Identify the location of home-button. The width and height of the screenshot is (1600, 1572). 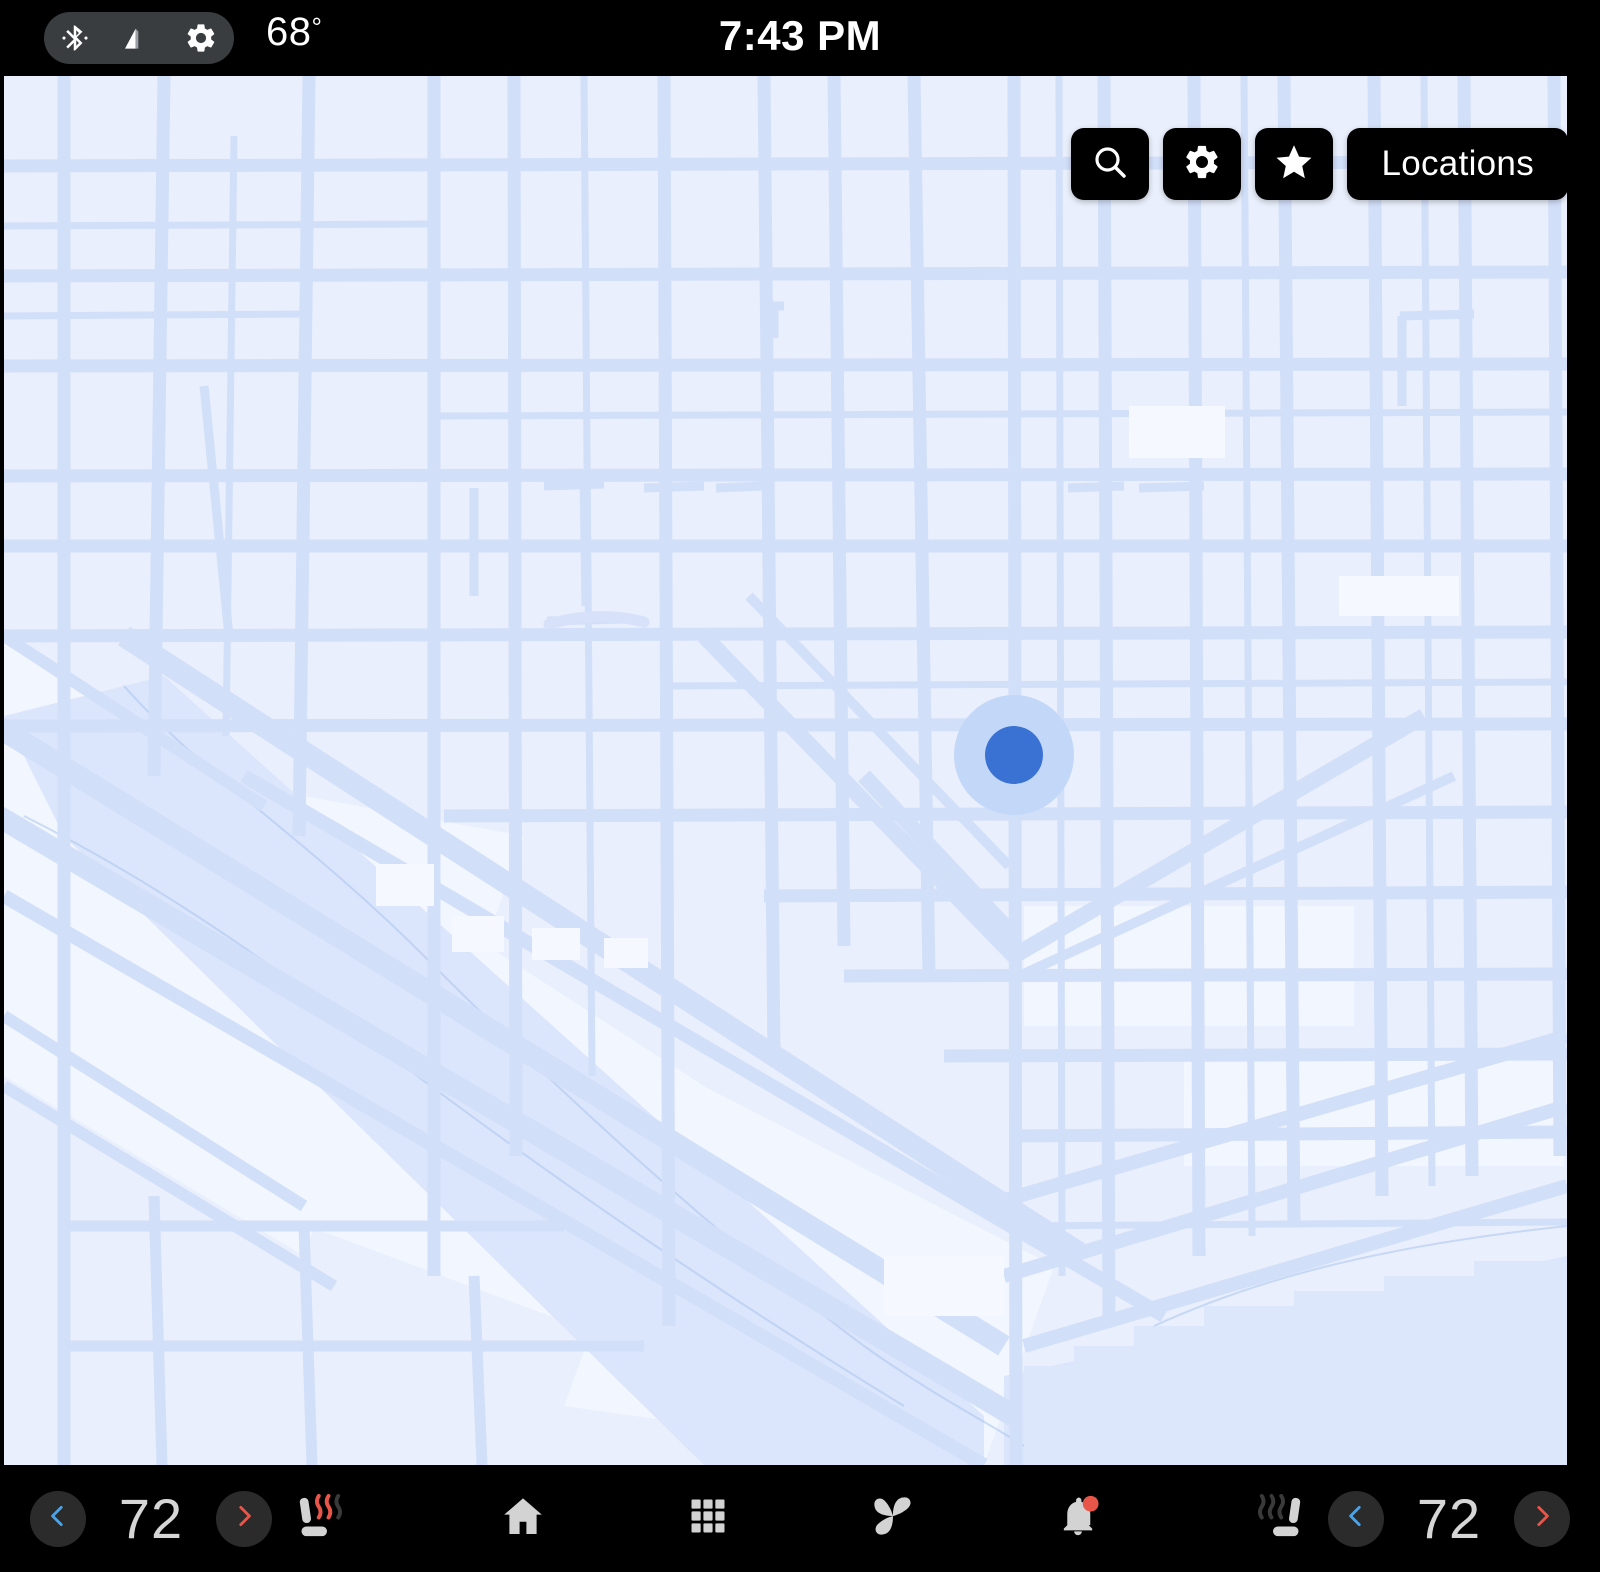
(523, 1519).